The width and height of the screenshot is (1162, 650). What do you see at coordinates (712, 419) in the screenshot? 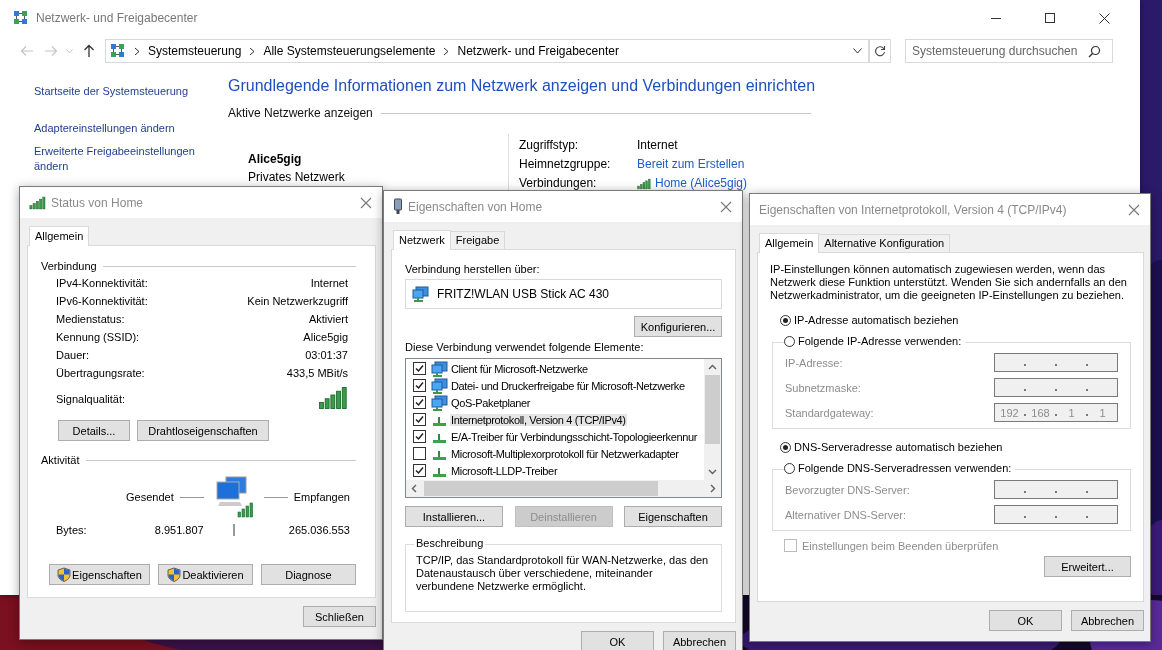
I see `vertical-scrollbar` at bounding box center [712, 419].